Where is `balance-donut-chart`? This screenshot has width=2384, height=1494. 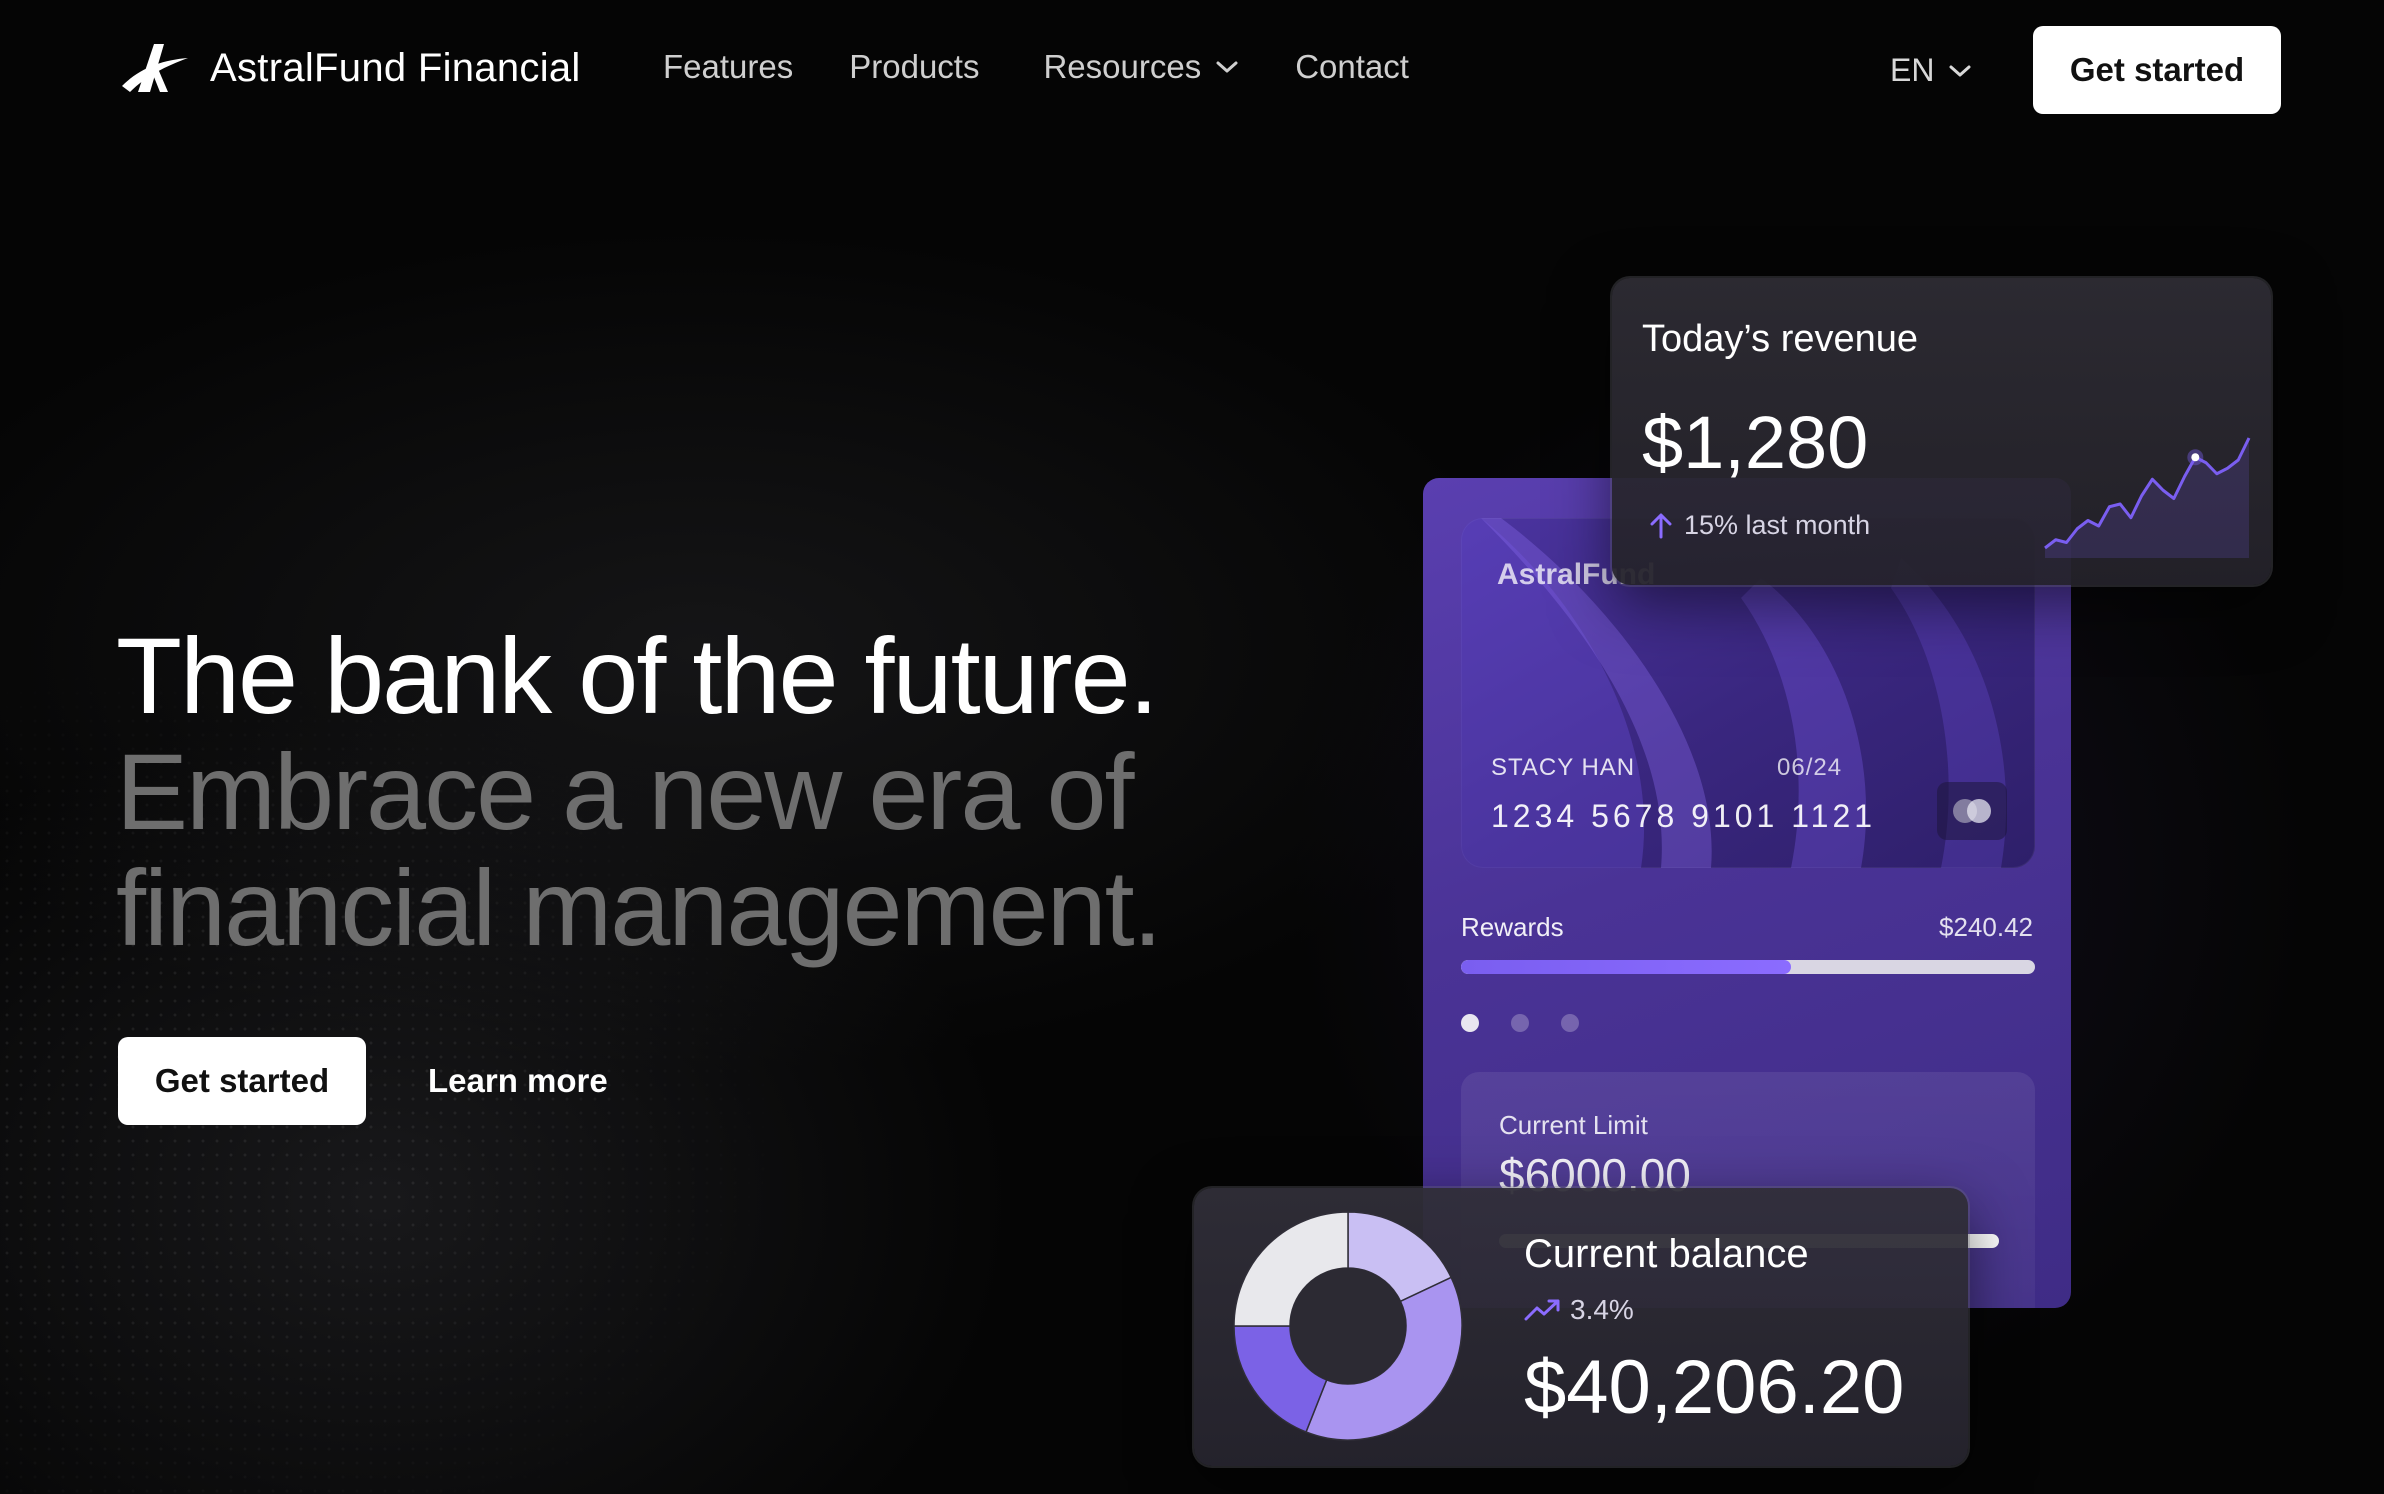
balance-donut-chart is located at coordinates (1348, 1326).